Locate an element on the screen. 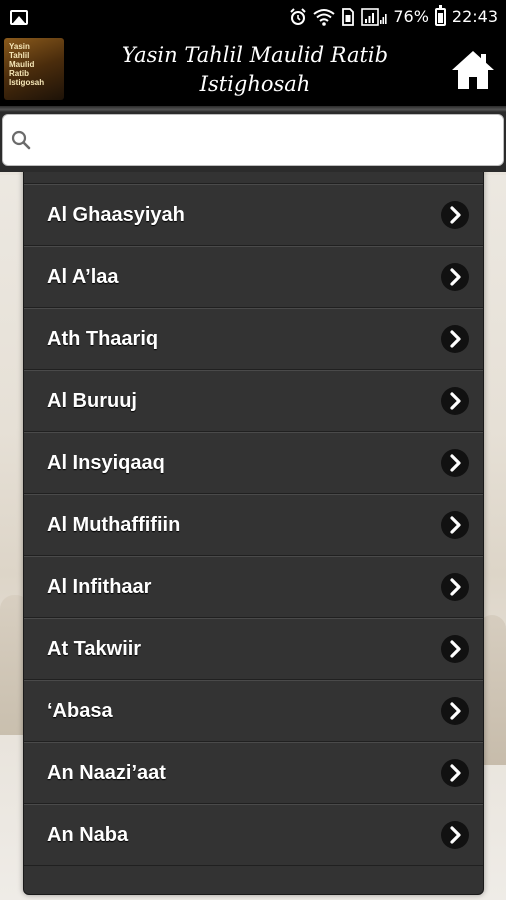  list-item-label: At Takwiir is located at coordinates (94, 649).